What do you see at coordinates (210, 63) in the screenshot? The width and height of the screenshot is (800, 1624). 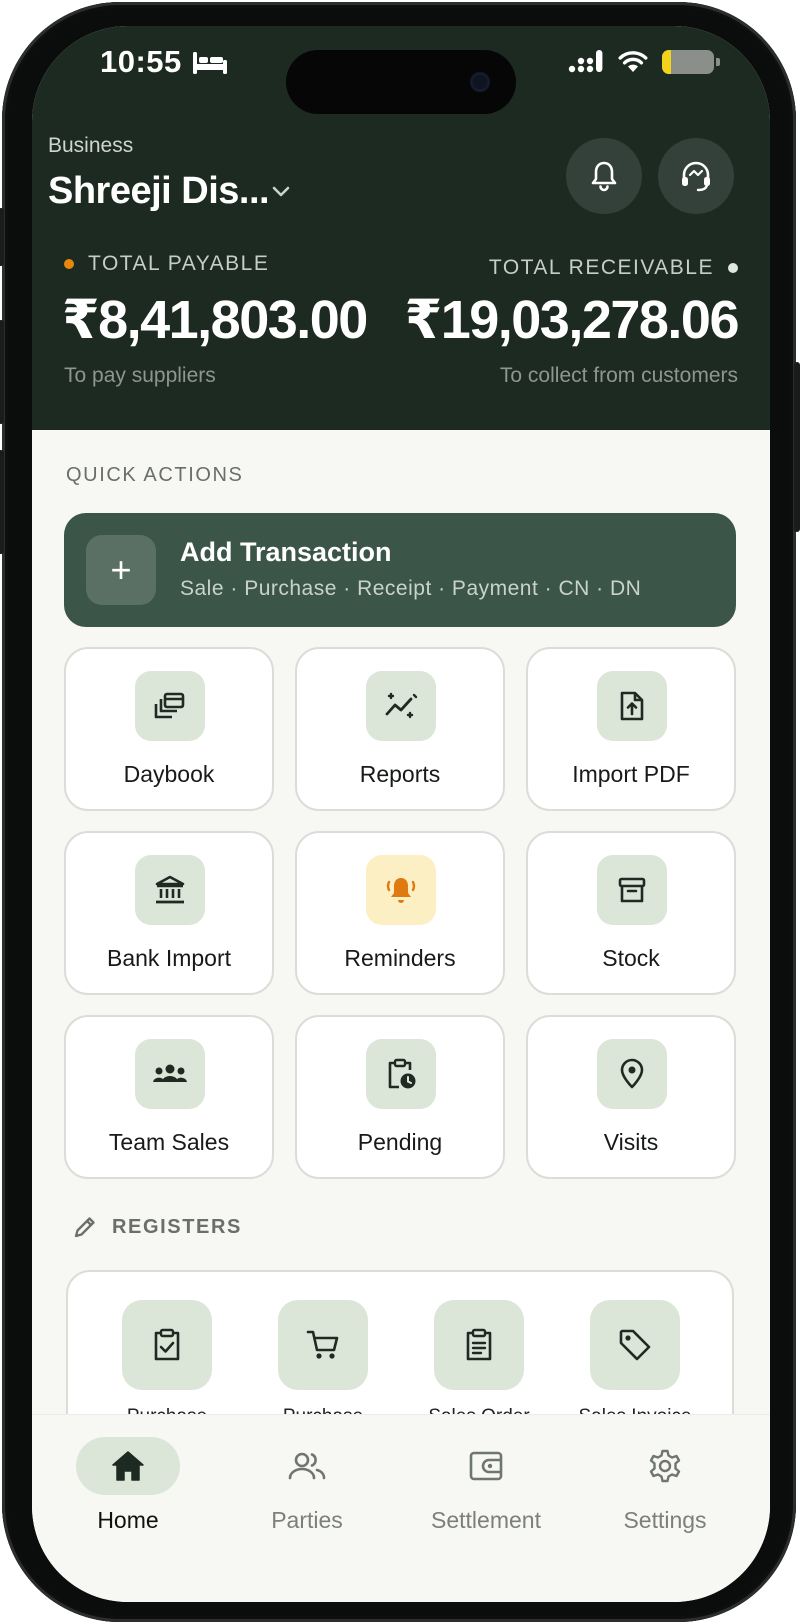 I see `sleep-focus-icon` at bounding box center [210, 63].